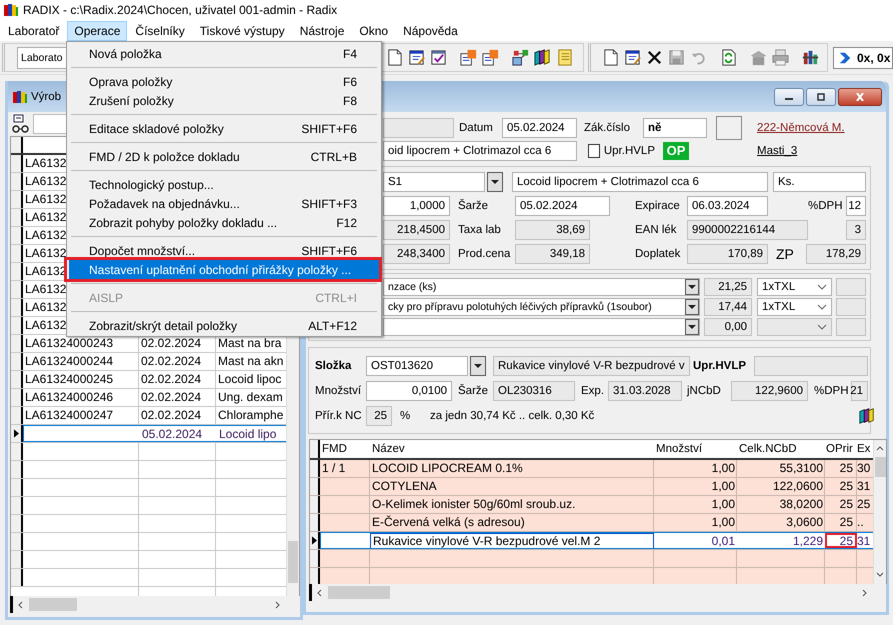 The height and width of the screenshot is (625, 893). What do you see at coordinates (416, 206) in the screenshot?
I see `input-field: 1,0000` at bounding box center [416, 206].